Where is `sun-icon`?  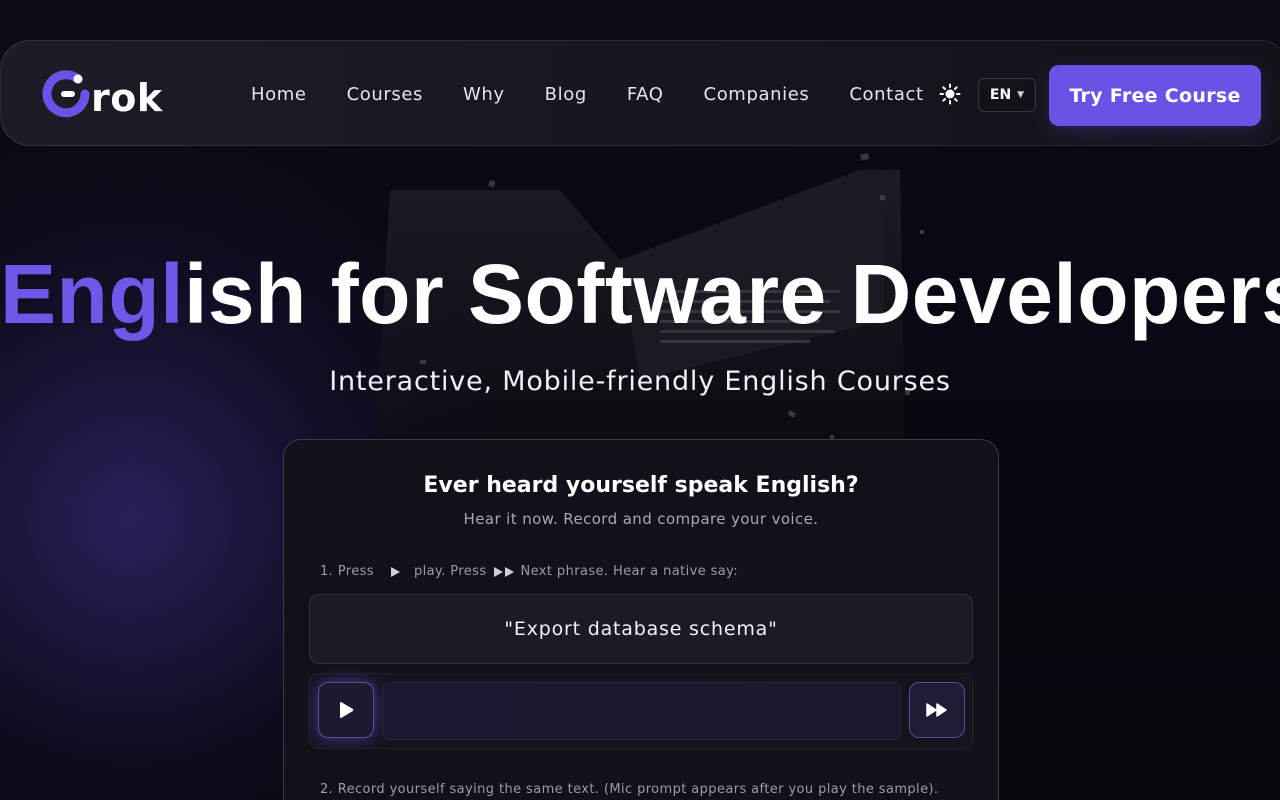 sun-icon is located at coordinates (950, 94).